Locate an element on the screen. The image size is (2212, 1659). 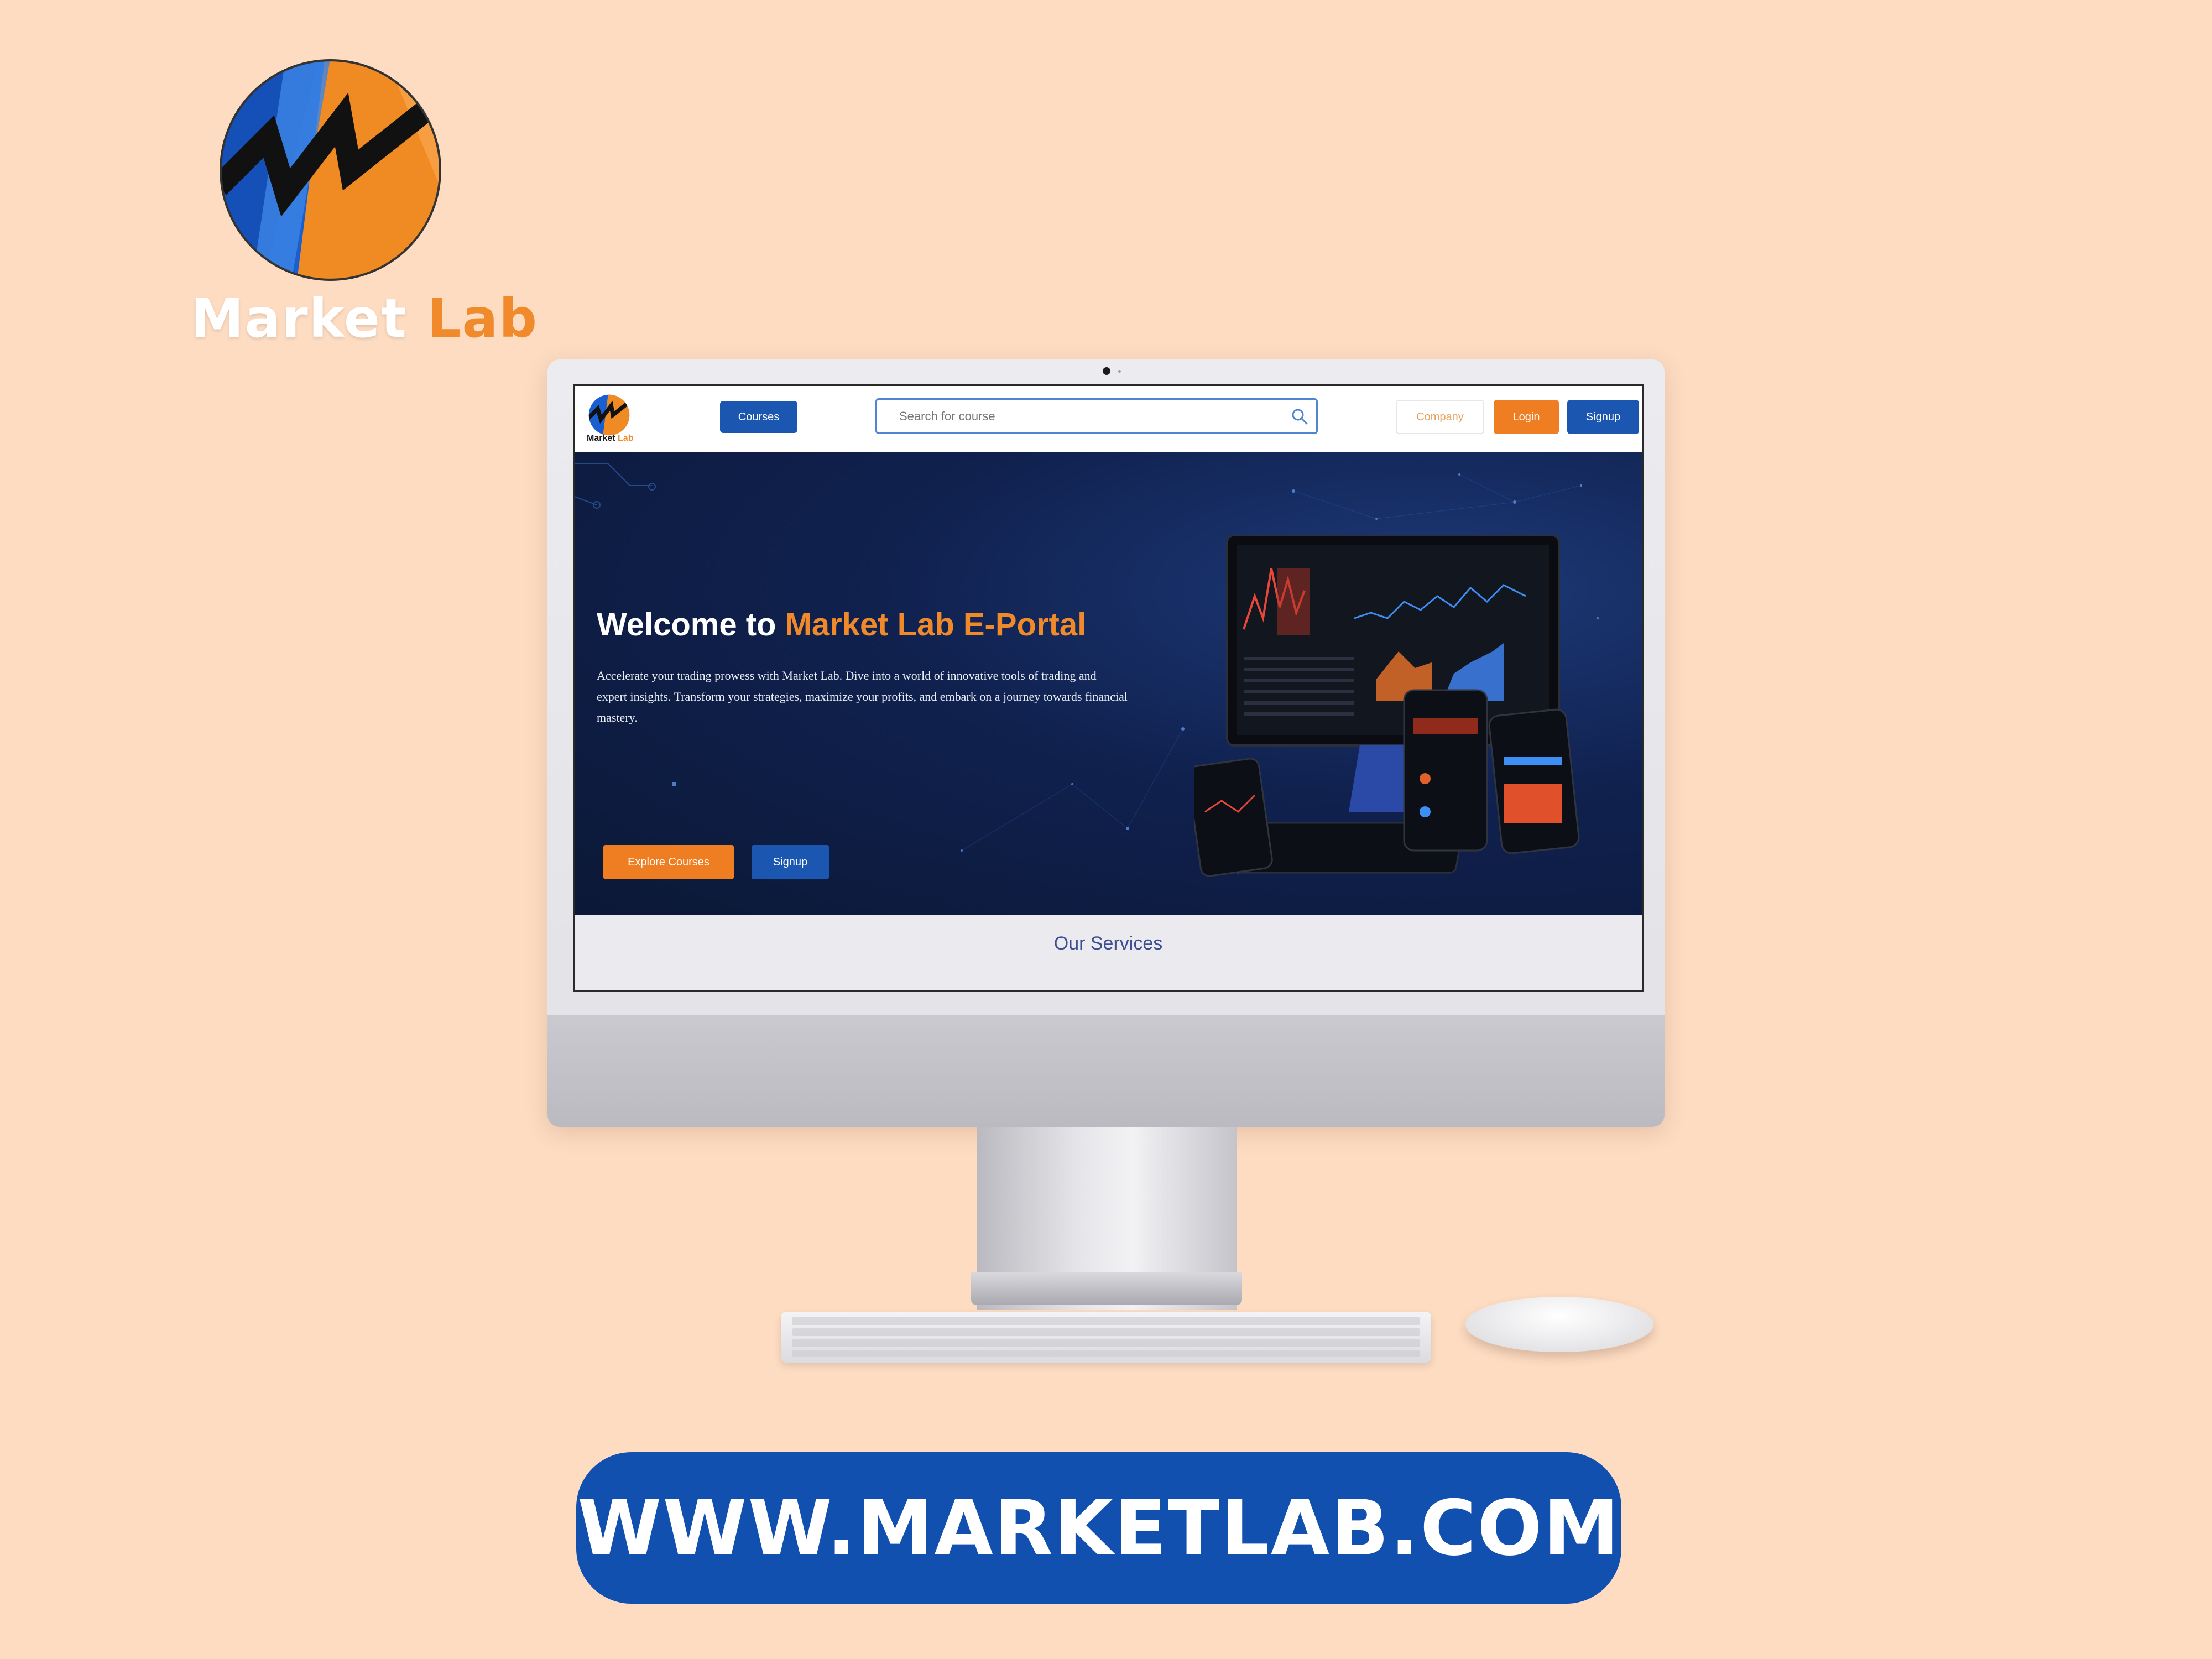
services-section: Our Services is located at coordinates (1108, 953).